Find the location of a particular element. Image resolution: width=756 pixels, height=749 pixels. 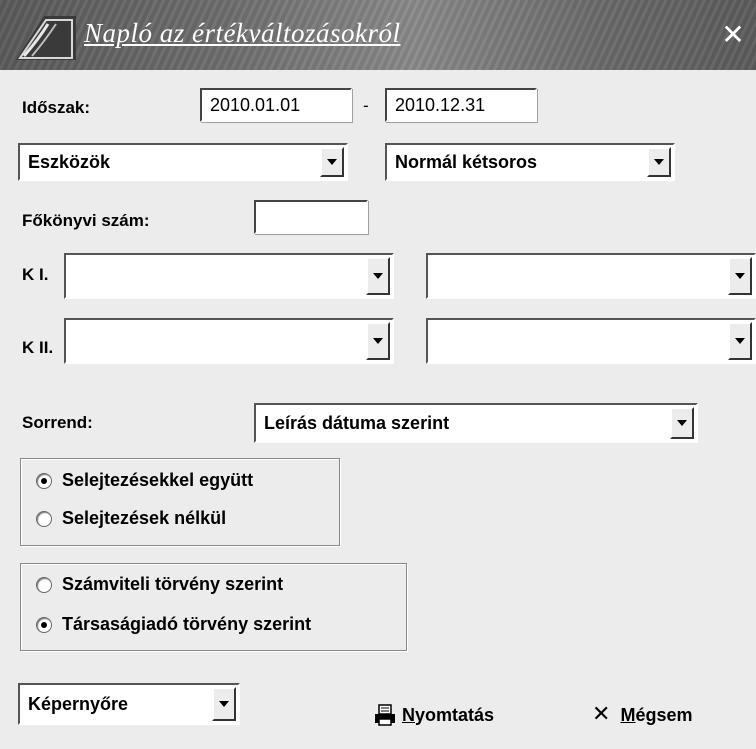

format-value: Normál kétsoros is located at coordinates (466, 161).